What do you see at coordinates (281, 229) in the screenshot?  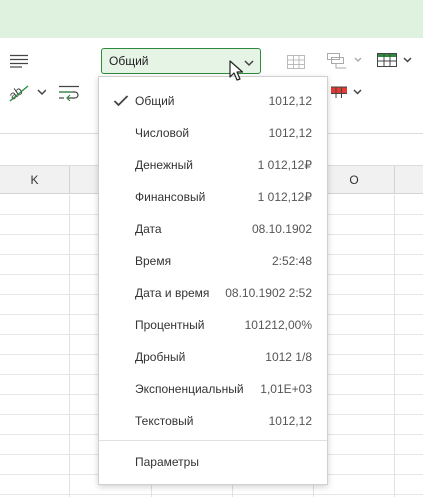 I see `format-option-example: 08.10.1902` at bounding box center [281, 229].